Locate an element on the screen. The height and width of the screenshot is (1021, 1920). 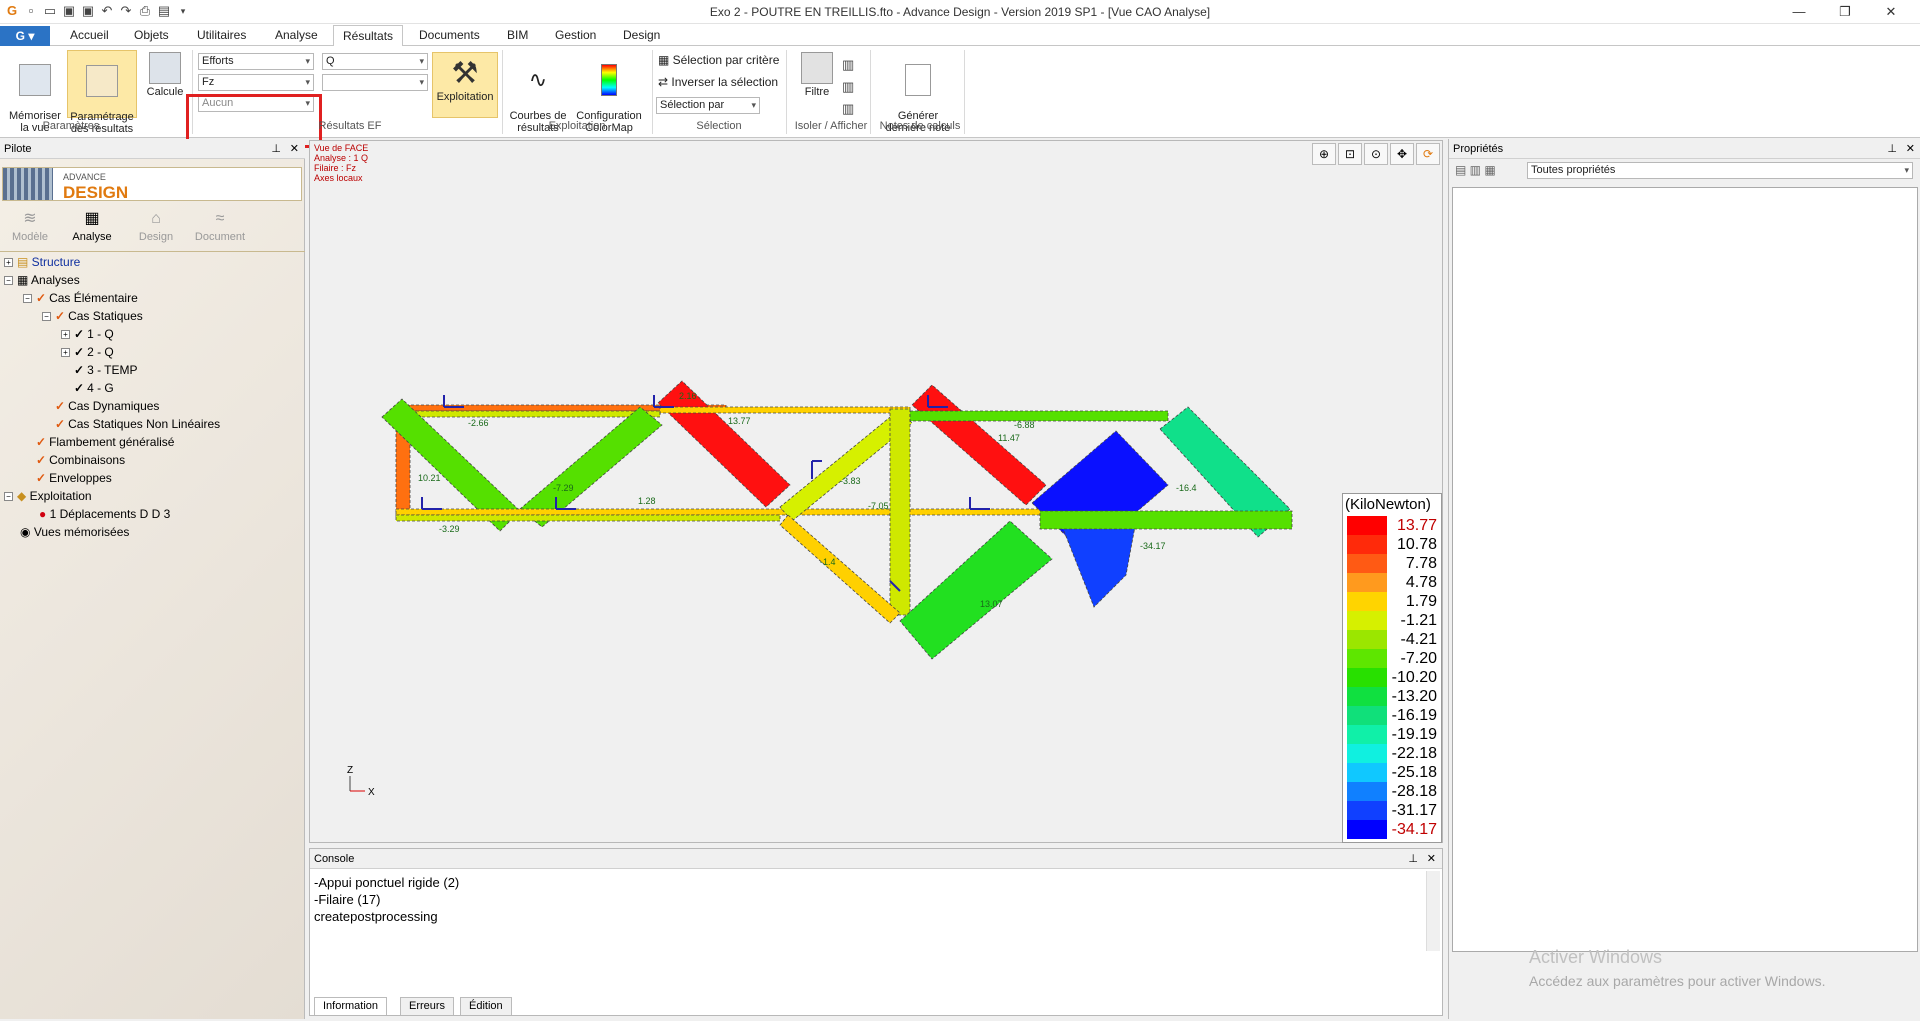
hammer-icon: ⚒ is located at coordinates (465, 73).